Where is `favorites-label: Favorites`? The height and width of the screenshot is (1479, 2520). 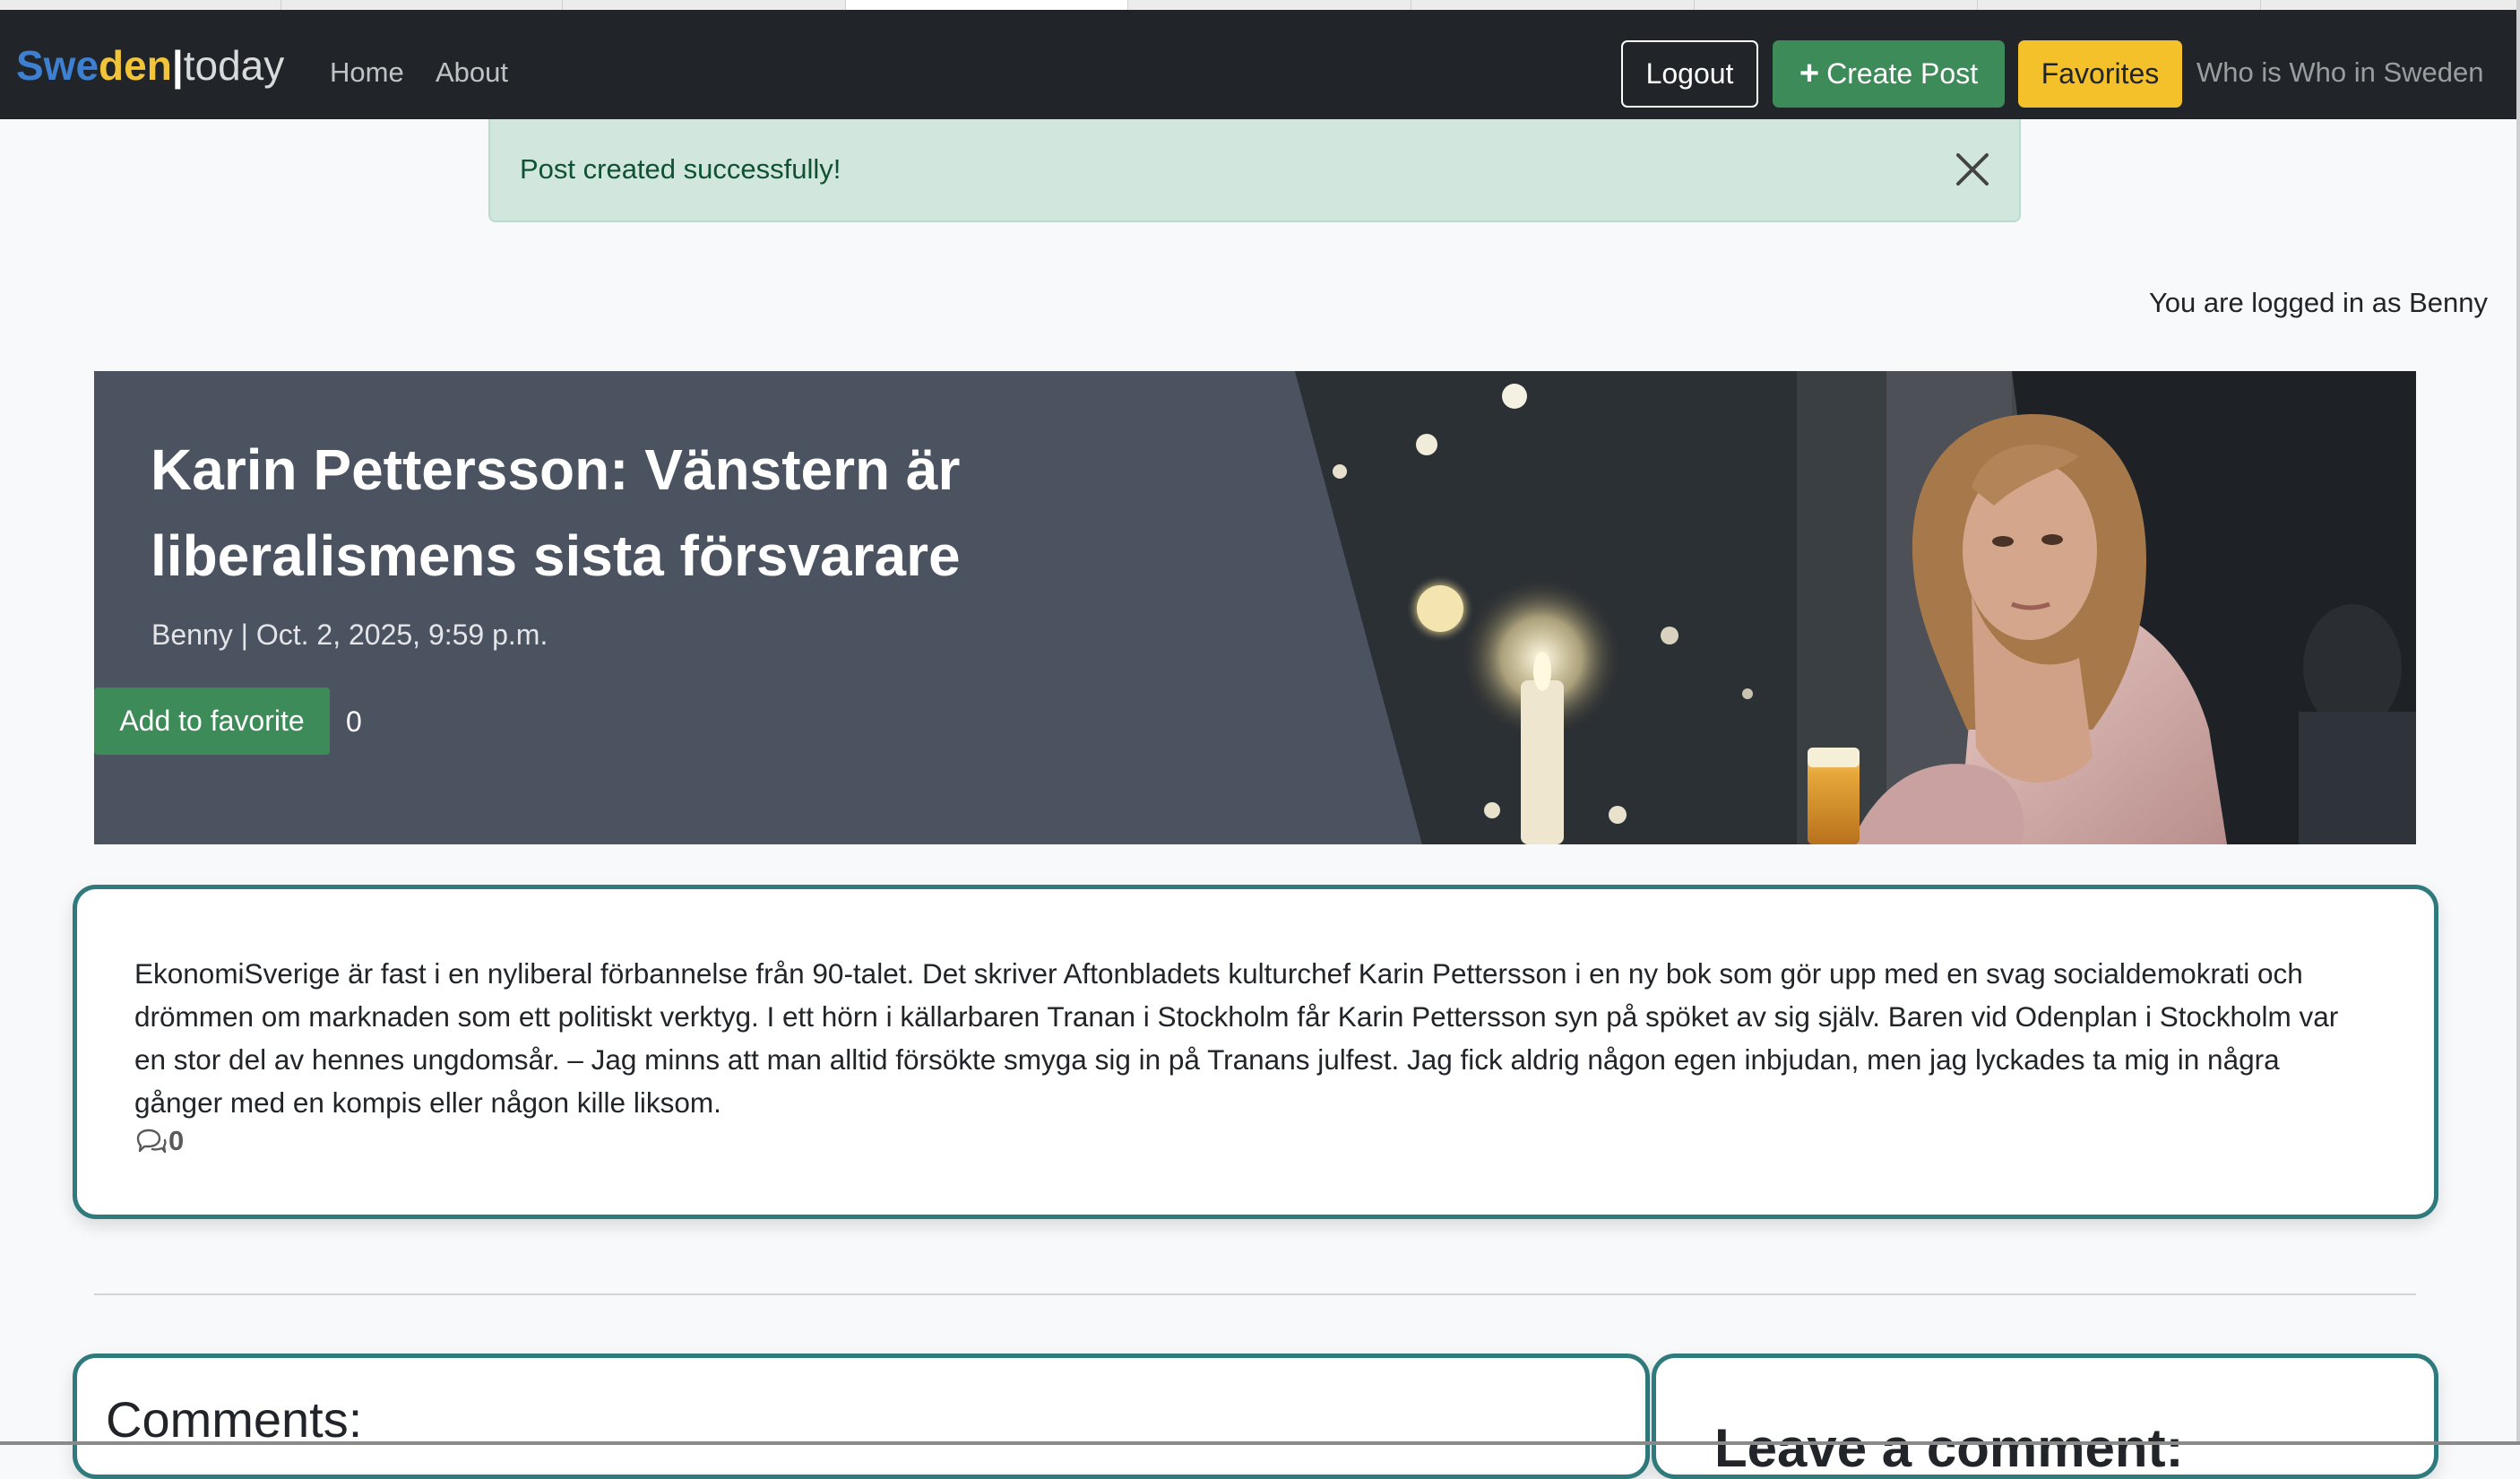 favorites-label: Favorites is located at coordinates (2100, 73).